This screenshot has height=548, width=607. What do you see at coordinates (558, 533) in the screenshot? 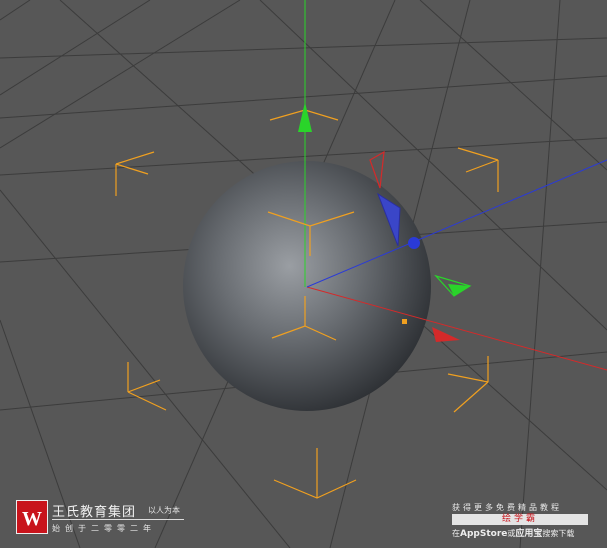
I see `promo-suffix: 搜索下载` at bounding box center [558, 533].